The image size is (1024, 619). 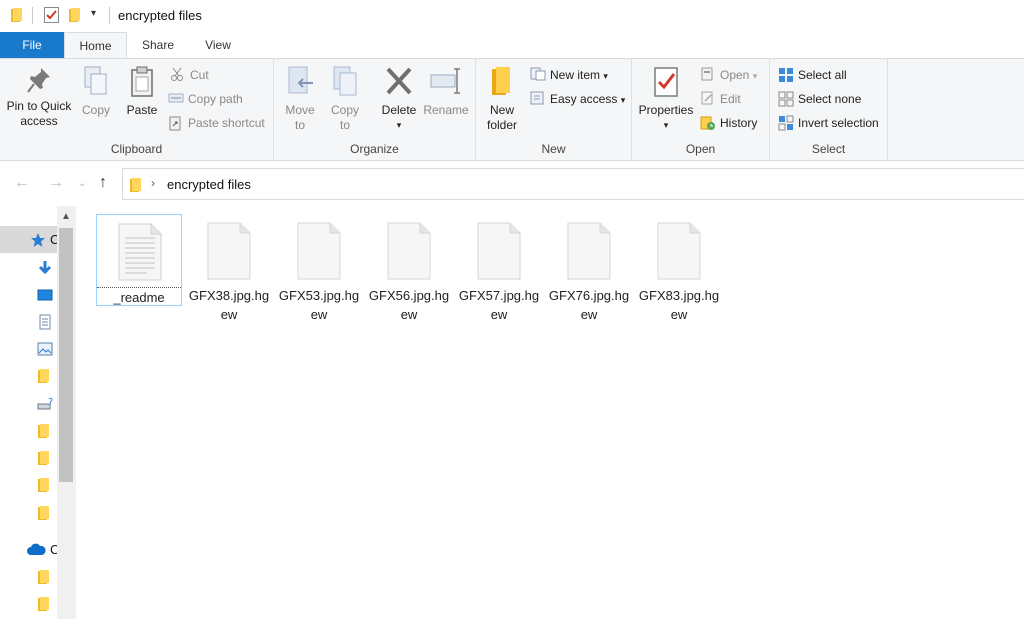 I want to click on nav-item-downloads, so click(x=28, y=267).